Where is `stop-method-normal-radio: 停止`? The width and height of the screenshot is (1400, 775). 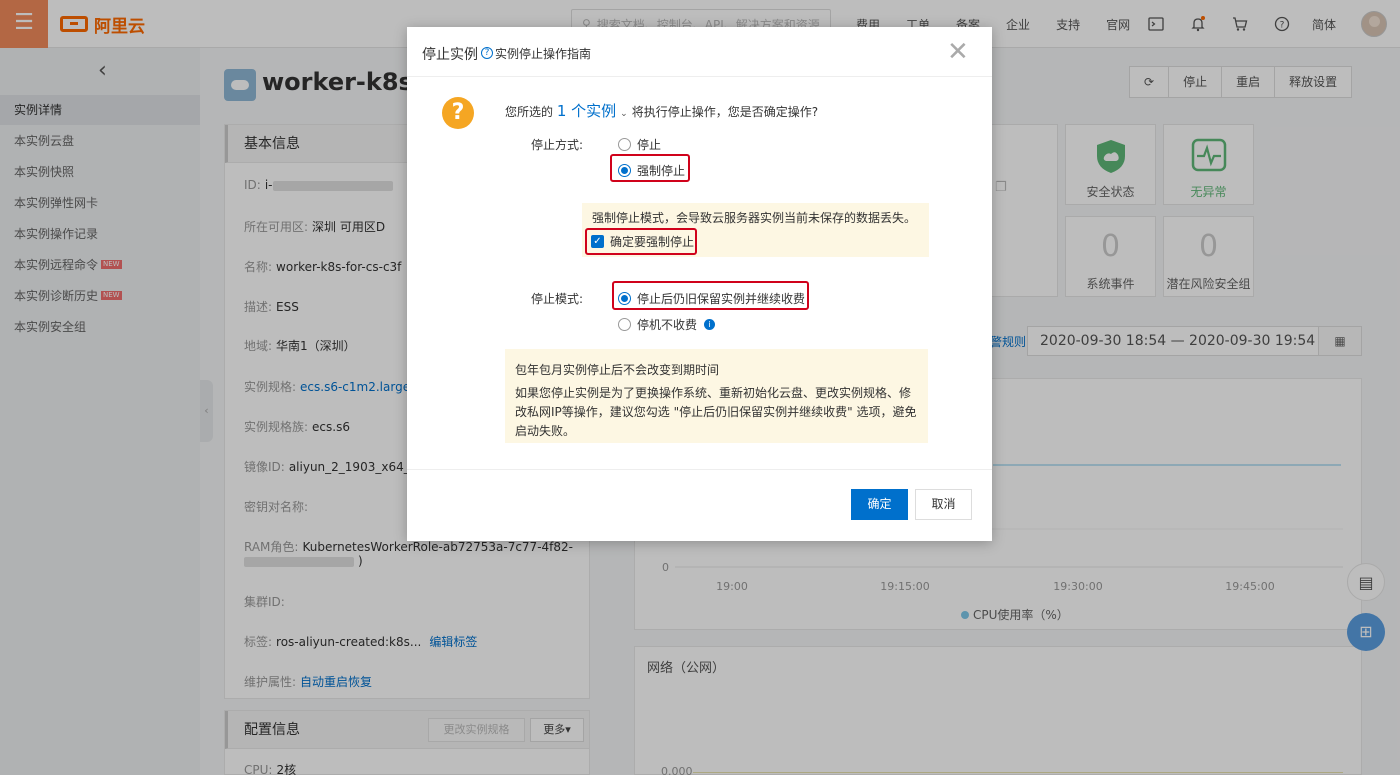 stop-method-normal-radio: 停止 is located at coordinates (639, 144).